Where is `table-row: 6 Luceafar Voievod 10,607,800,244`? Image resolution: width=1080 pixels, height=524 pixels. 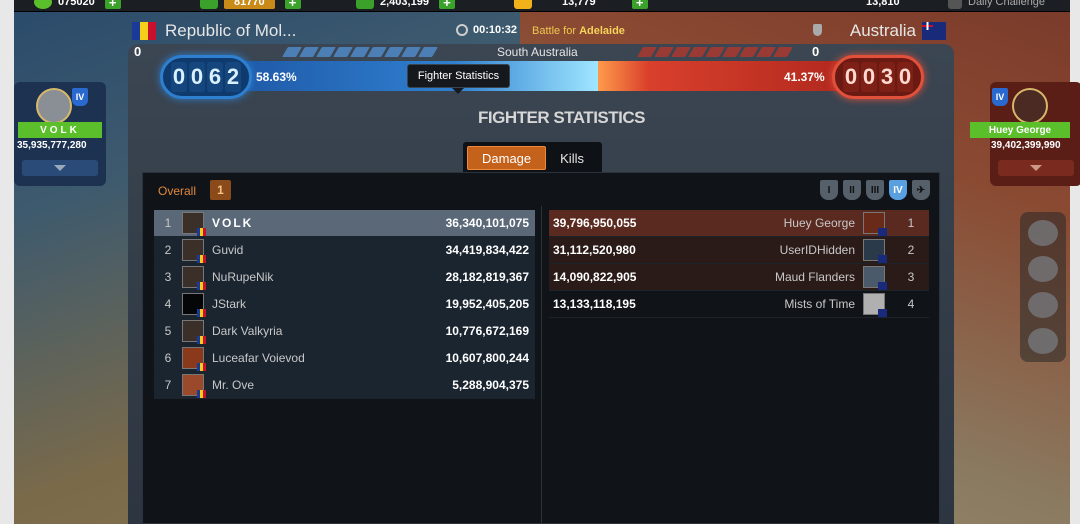
table-row: 6 Luceafar Voievod 10,607,800,244 is located at coordinates (344, 358).